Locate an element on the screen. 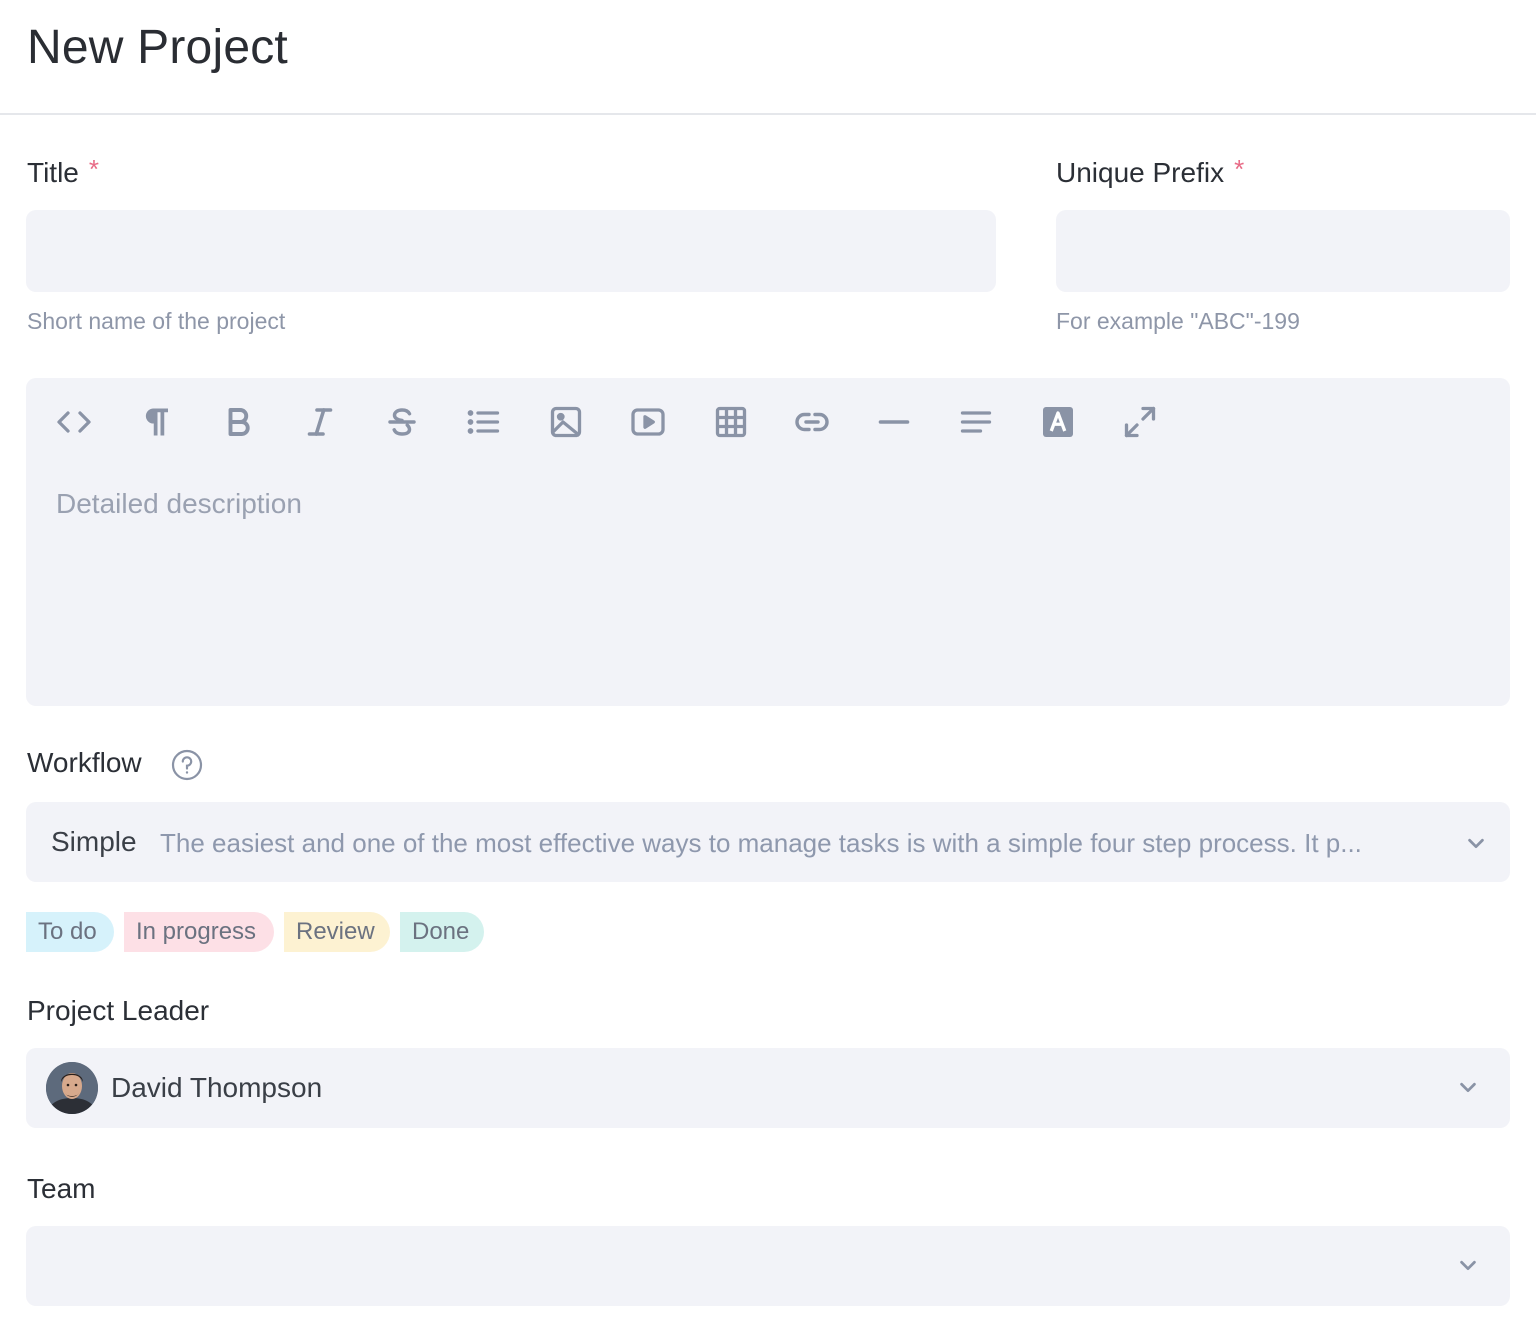  title-label-text: Title is located at coordinates (53, 172).